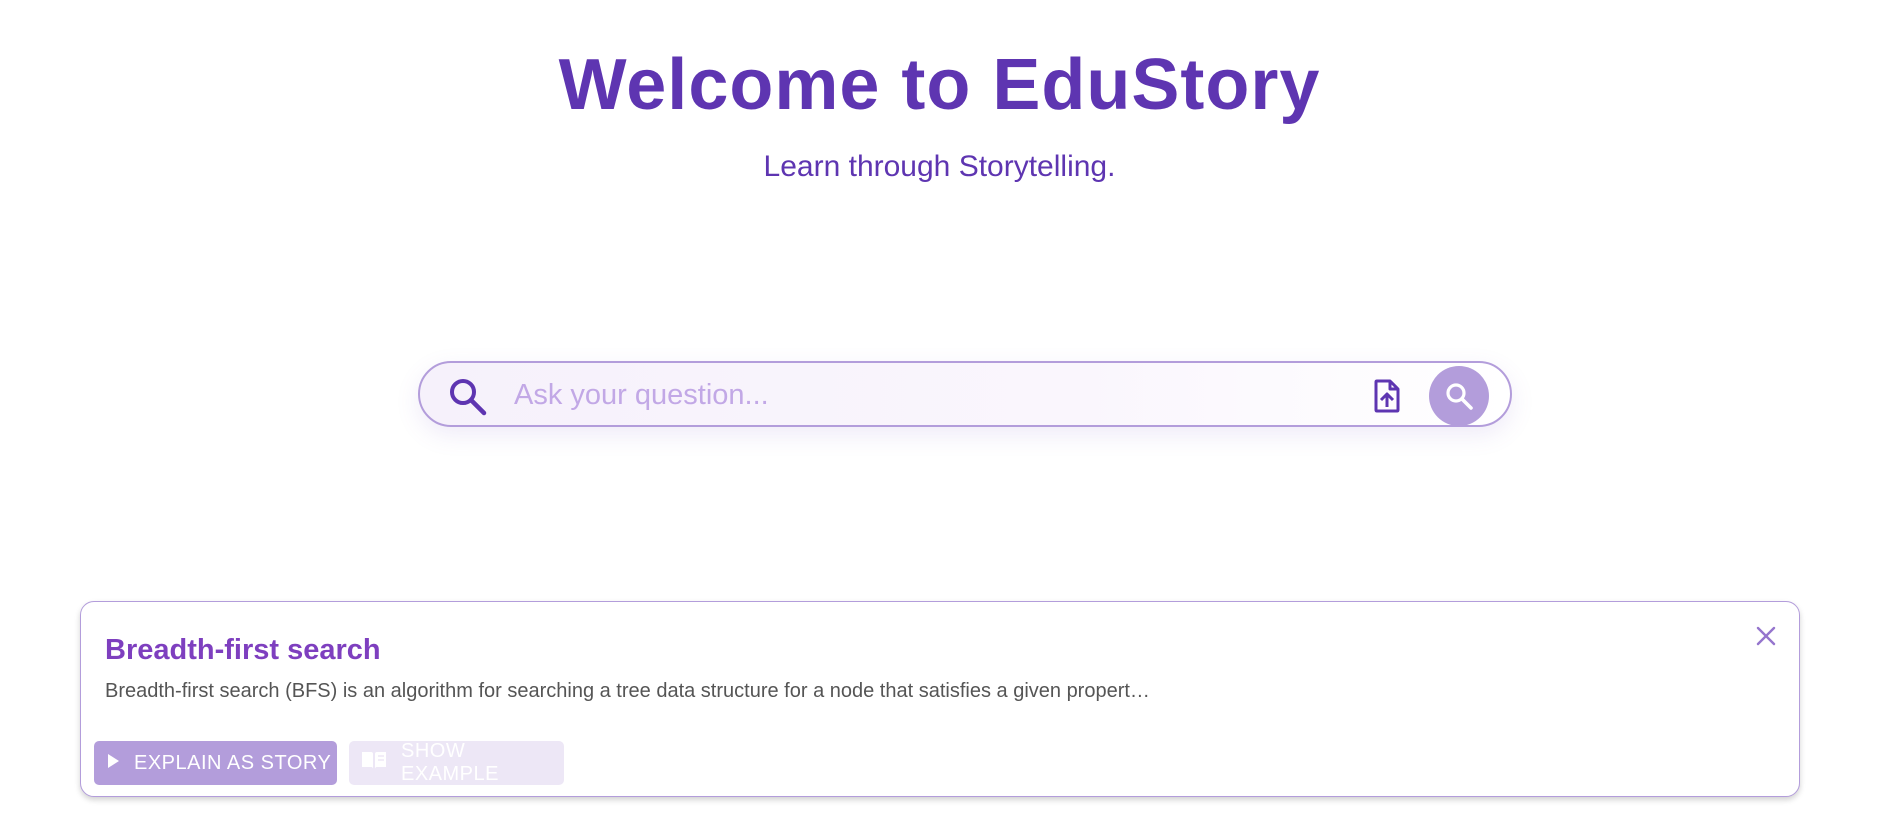 The width and height of the screenshot is (1879, 840). I want to click on explain-as-story-button: EXPLAIN AS STORY, so click(215, 763).